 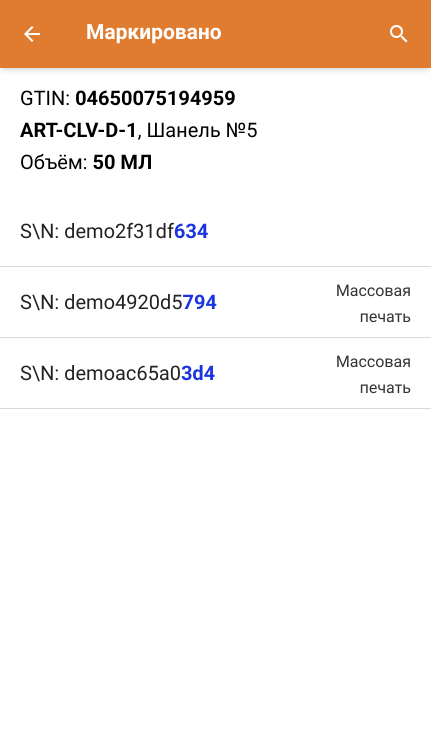 I want to click on serial-number: S\N: demo2f31df634, so click(x=114, y=231).